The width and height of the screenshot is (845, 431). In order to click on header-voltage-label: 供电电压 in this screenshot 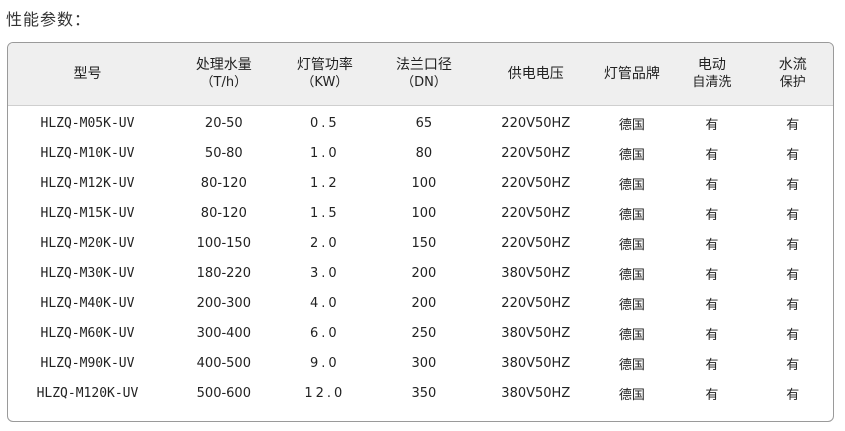, I will do `click(535, 73)`.